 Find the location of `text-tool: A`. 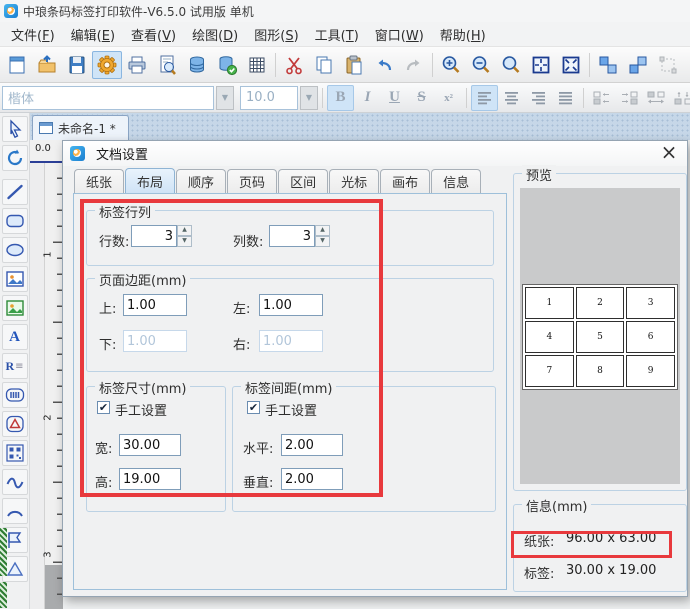

text-tool: A is located at coordinates (14, 337).